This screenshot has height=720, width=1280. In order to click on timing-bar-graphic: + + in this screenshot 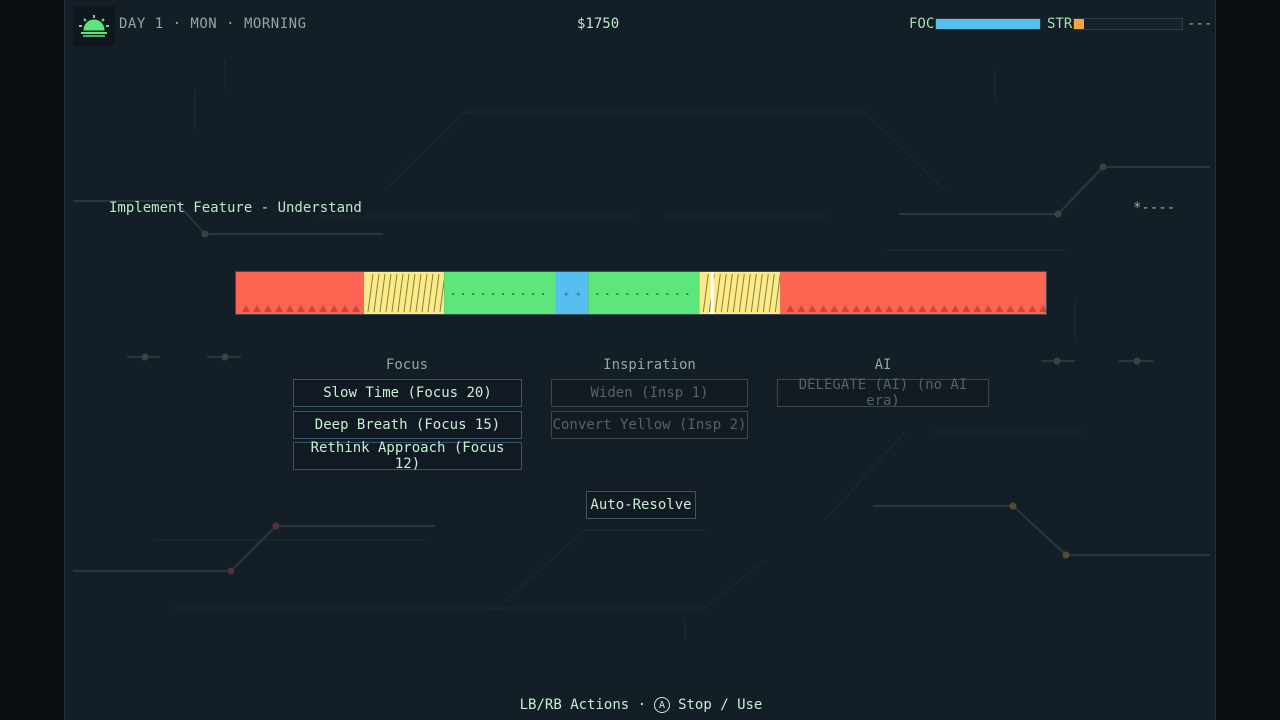, I will do `click(641, 293)`.